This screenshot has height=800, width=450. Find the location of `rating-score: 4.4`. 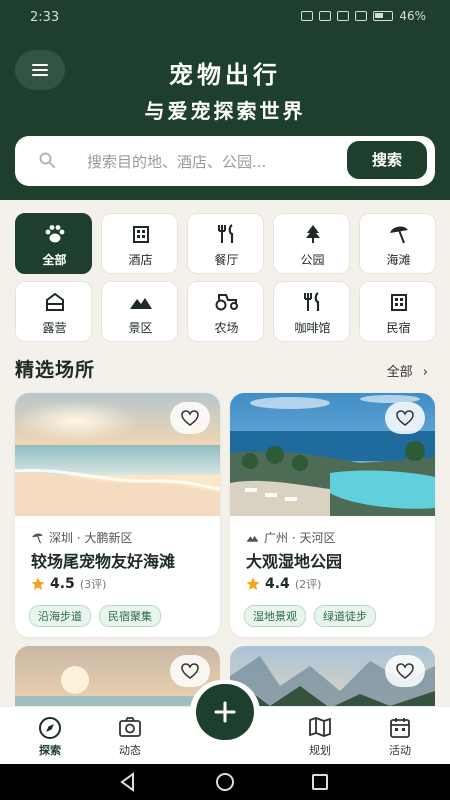

rating-score: 4.4 is located at coordinates (277, 584).